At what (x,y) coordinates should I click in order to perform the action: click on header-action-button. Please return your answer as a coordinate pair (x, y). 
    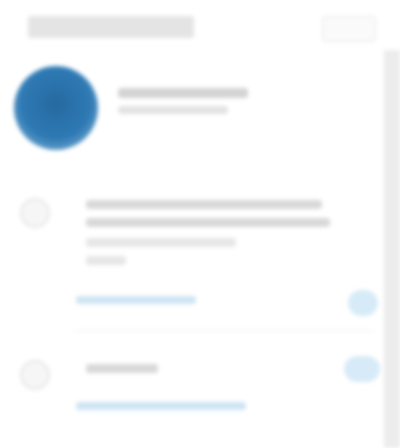
    Looking at the image, I should click on (349, 29).